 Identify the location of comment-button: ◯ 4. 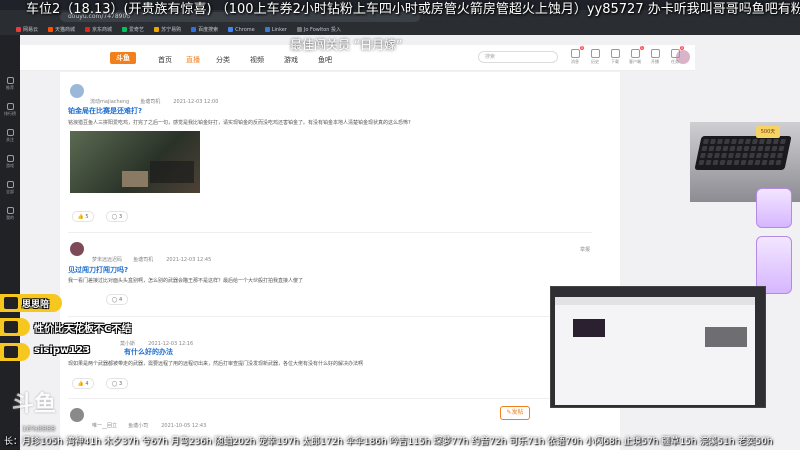
(117, 299).